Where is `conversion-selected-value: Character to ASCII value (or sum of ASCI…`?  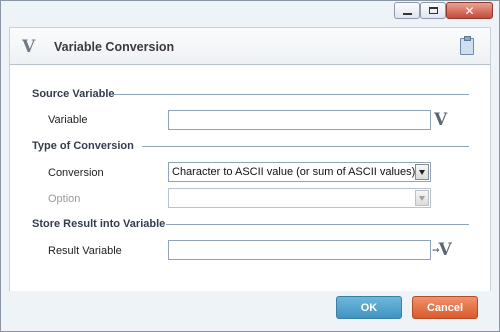 conversion-selected-value: Character to ASCII value (or sum of ASCI… is located at coordinates (294, 172).